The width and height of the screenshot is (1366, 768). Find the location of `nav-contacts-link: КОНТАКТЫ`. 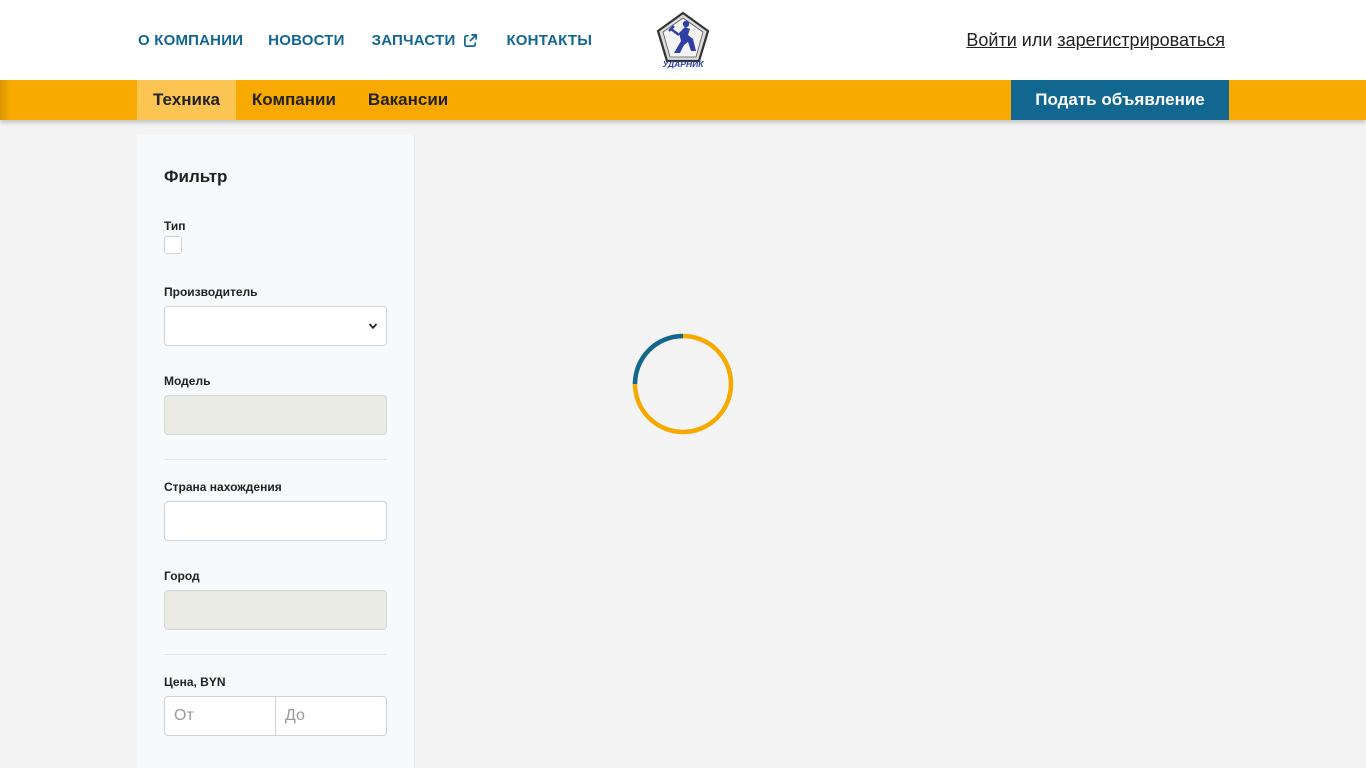

nav-contacts-link: КОНТАКТЫ is located at coordinates (549, 40).